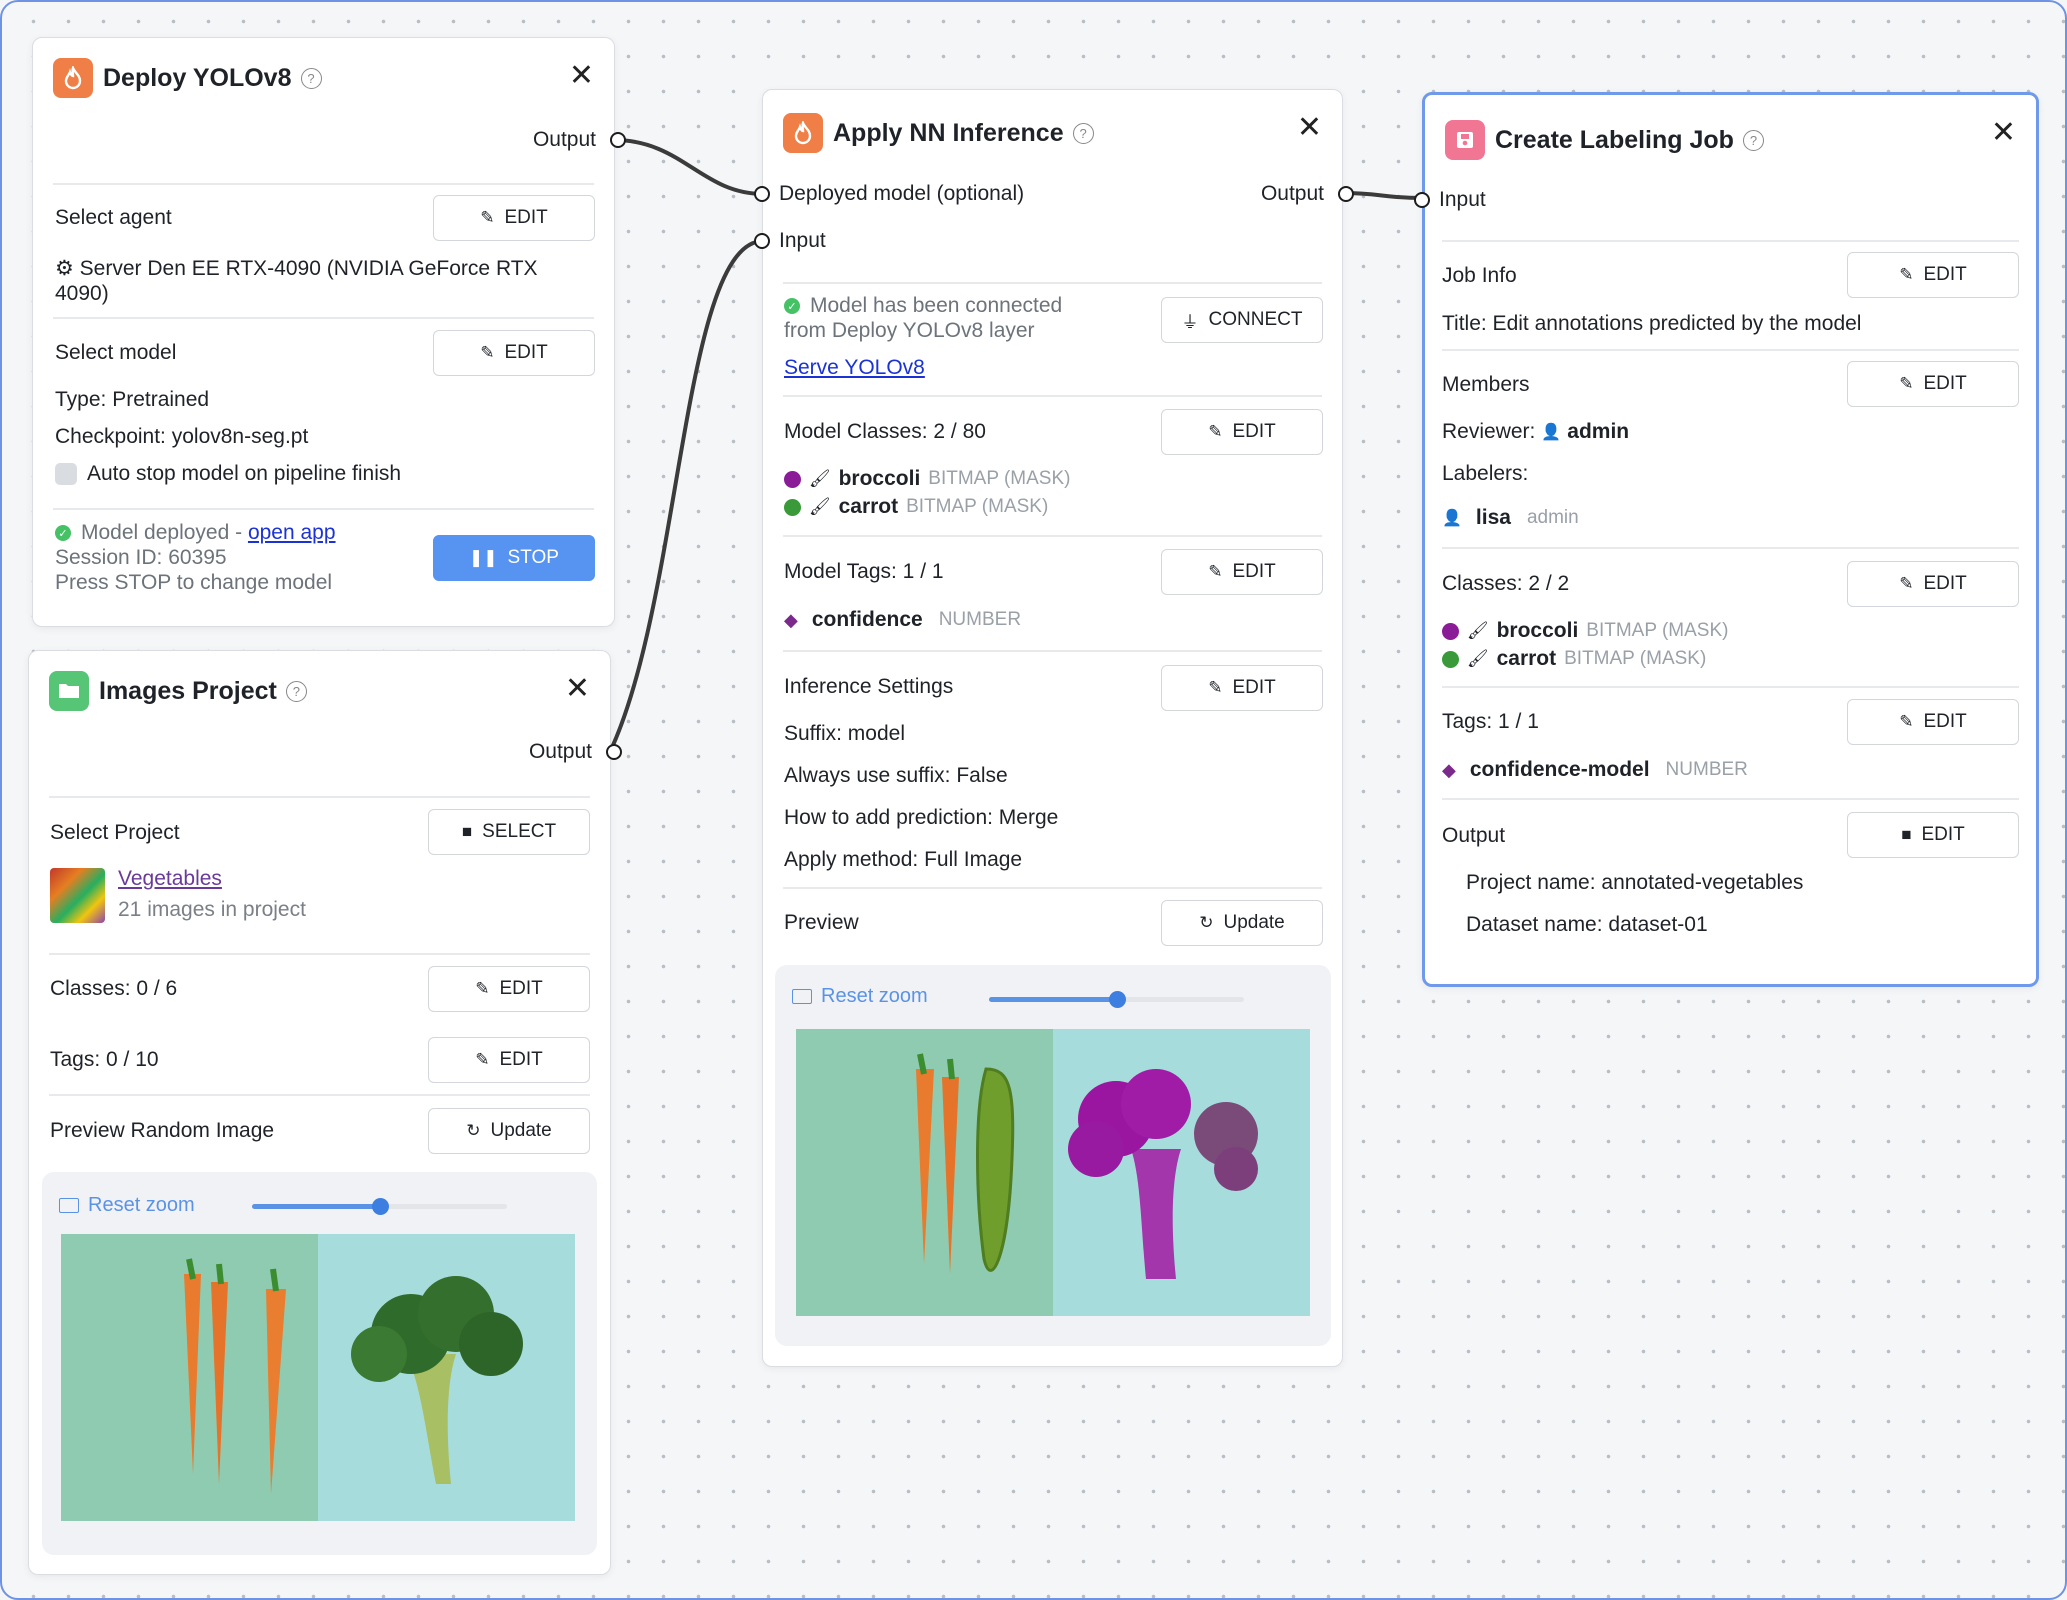 This screenshot has width=2067, height=1600. Describe the element at coordinates (879, 478) in the screenshot. I see `class-name: broccoli` at that location.